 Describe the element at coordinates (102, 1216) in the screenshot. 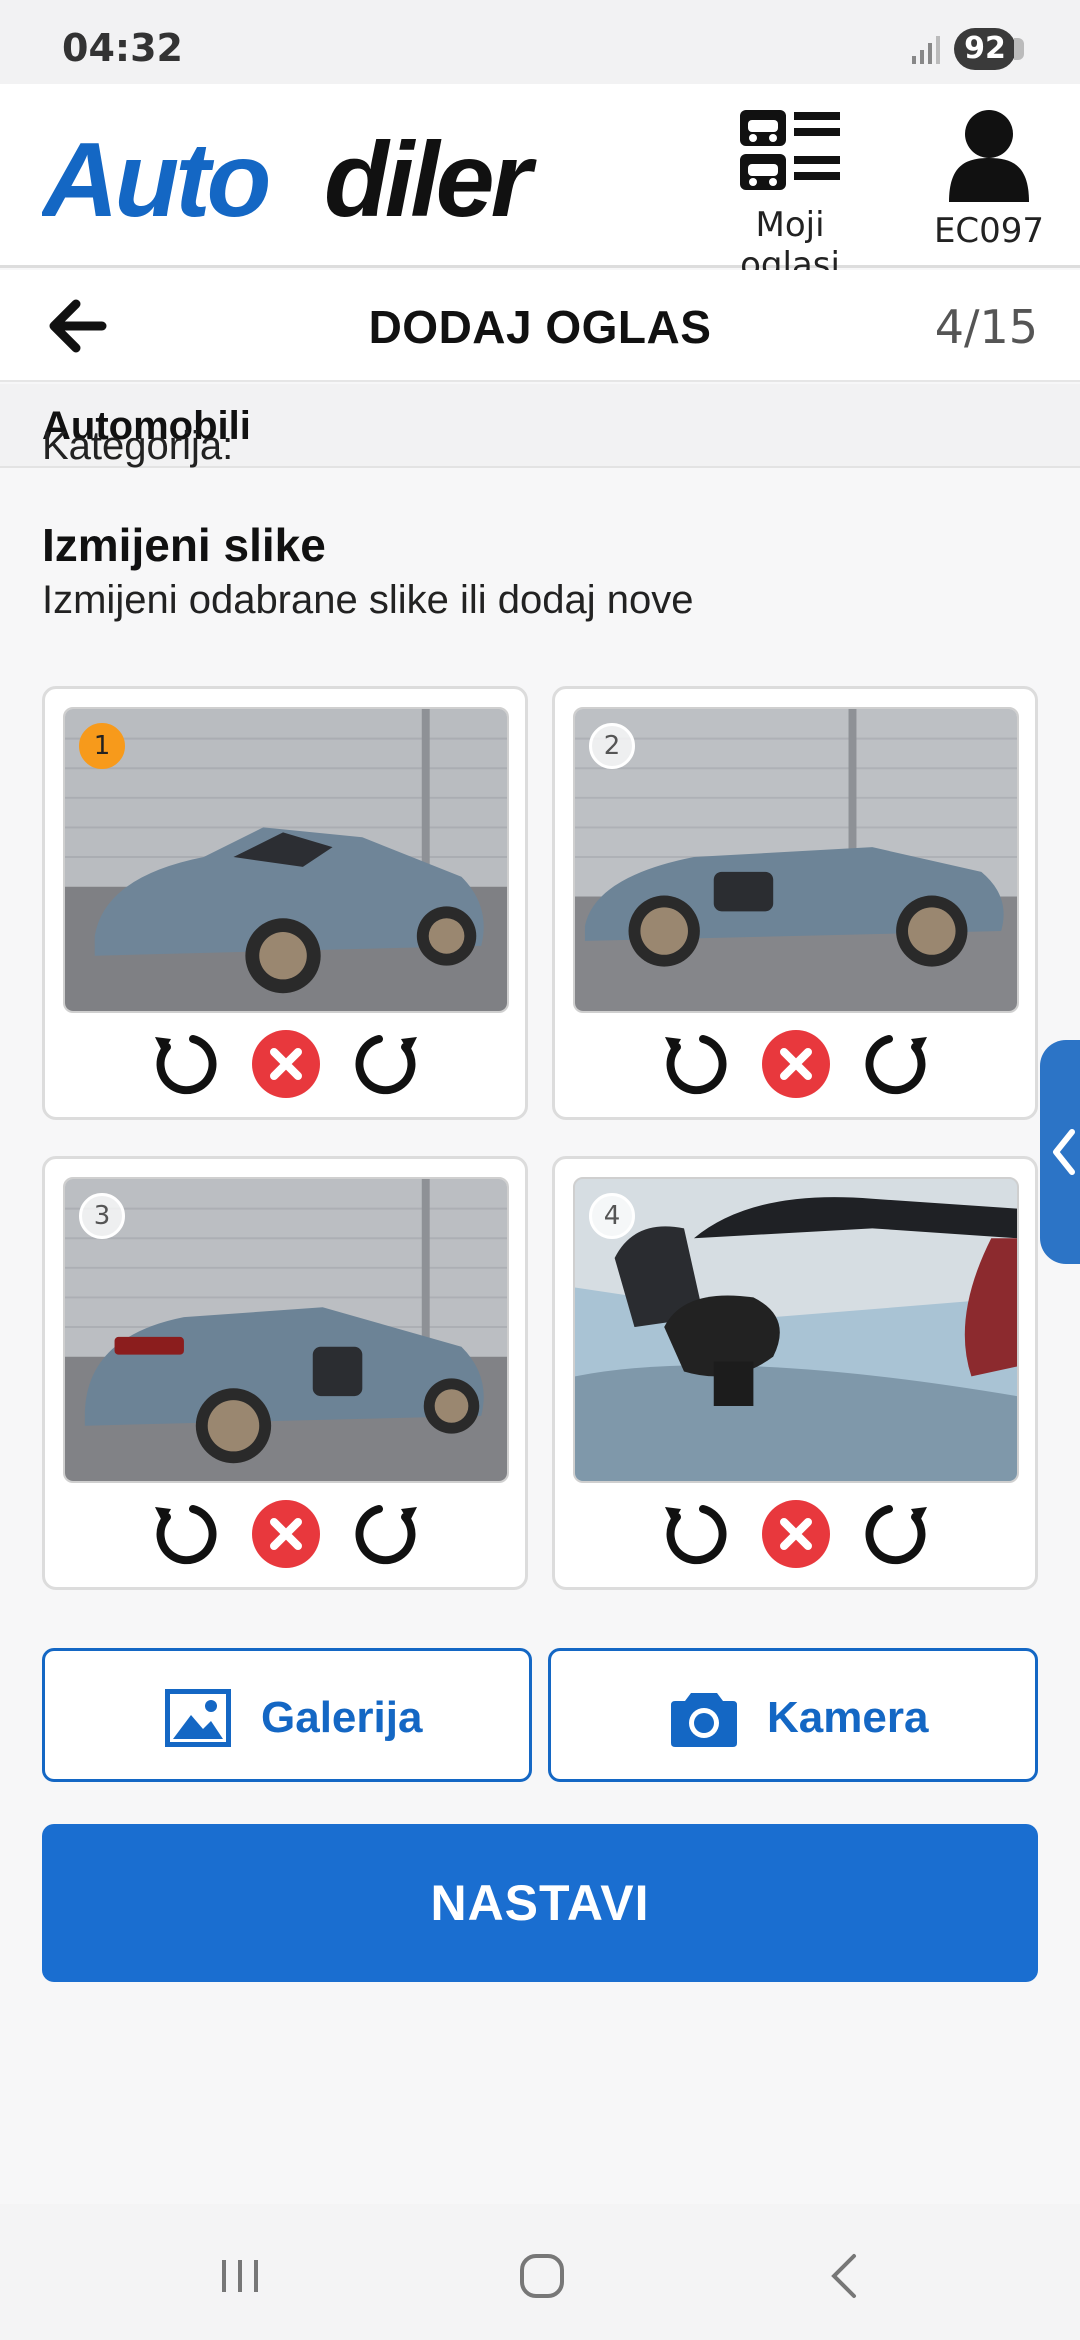

I see `photo-number-badge: 3` at that location.